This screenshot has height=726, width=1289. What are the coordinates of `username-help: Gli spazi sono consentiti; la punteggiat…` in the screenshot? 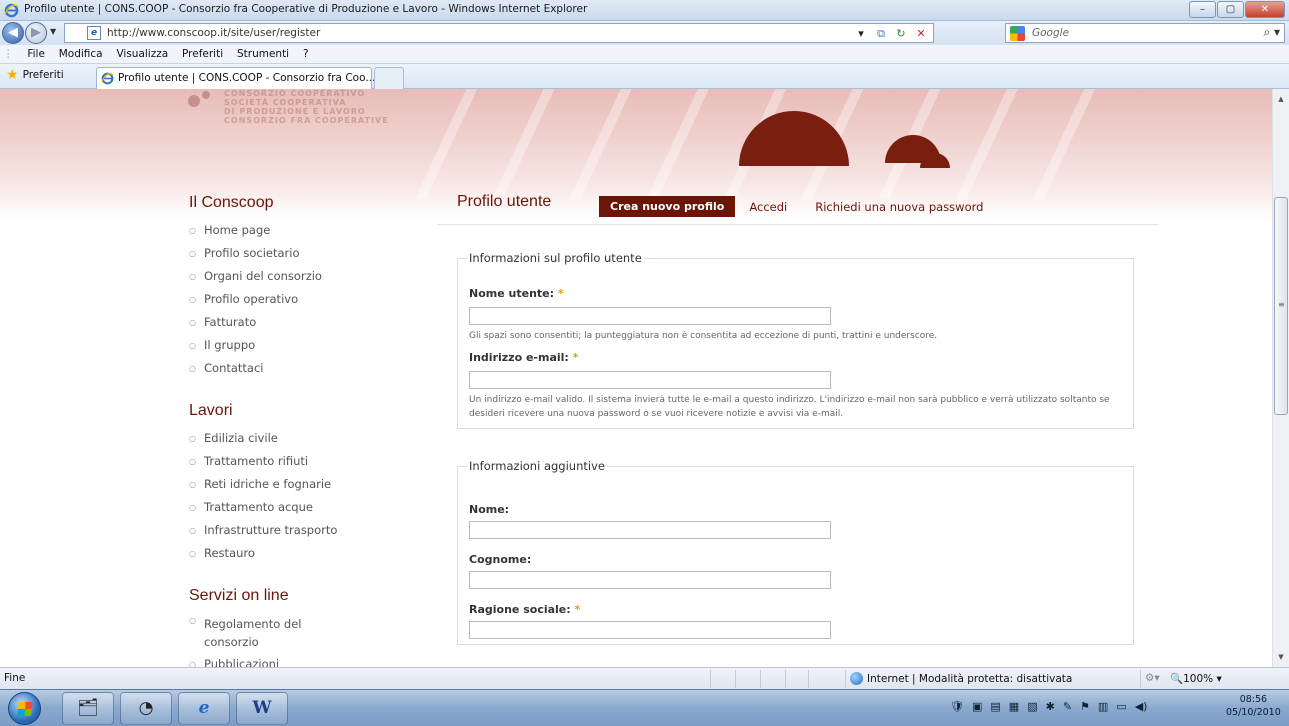 It's located at (703, 336).